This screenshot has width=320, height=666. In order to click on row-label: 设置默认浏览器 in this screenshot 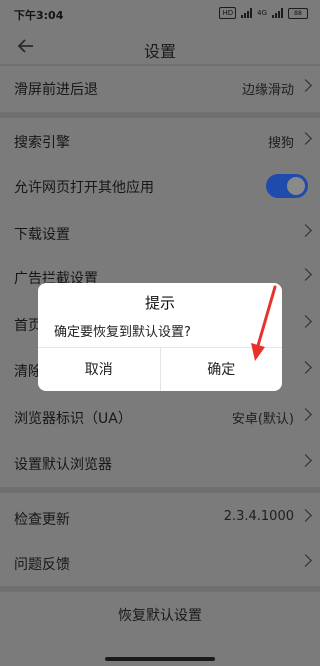, I will do `click(63, 465)`.